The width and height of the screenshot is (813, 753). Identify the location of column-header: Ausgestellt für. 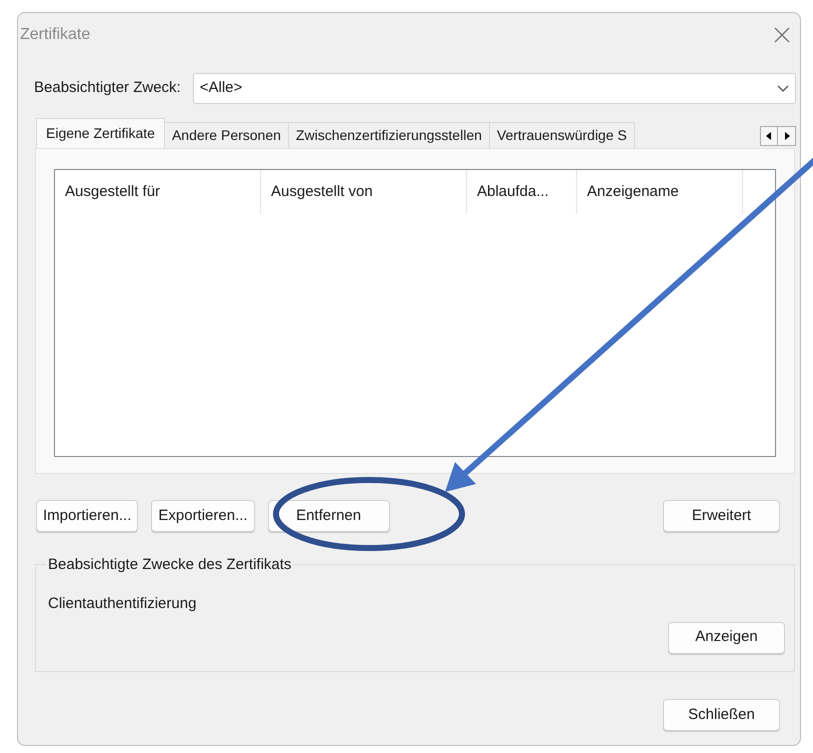
(158, 192).